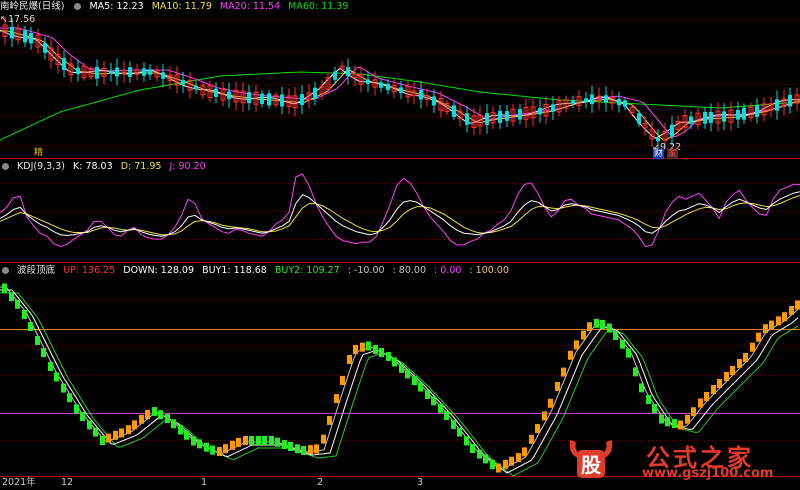  Describe the element at coordinates (250, 6) in the screenshot. I see `ma20-label: MA20: 11.54` at that location.